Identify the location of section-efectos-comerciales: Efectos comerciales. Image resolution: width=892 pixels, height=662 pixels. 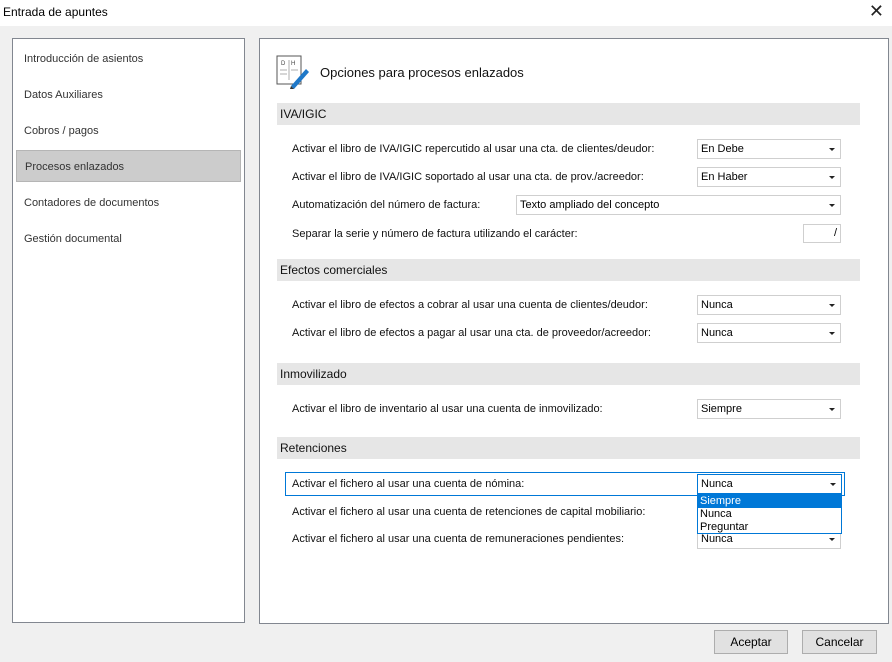
(568, 270).